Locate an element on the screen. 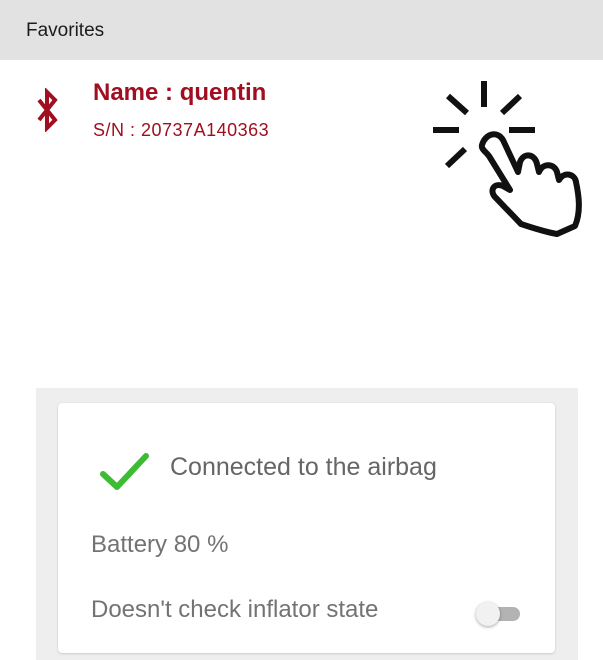 The image size is (603, 660). device-name: Name : quentin is located at coordinates (180, 92).